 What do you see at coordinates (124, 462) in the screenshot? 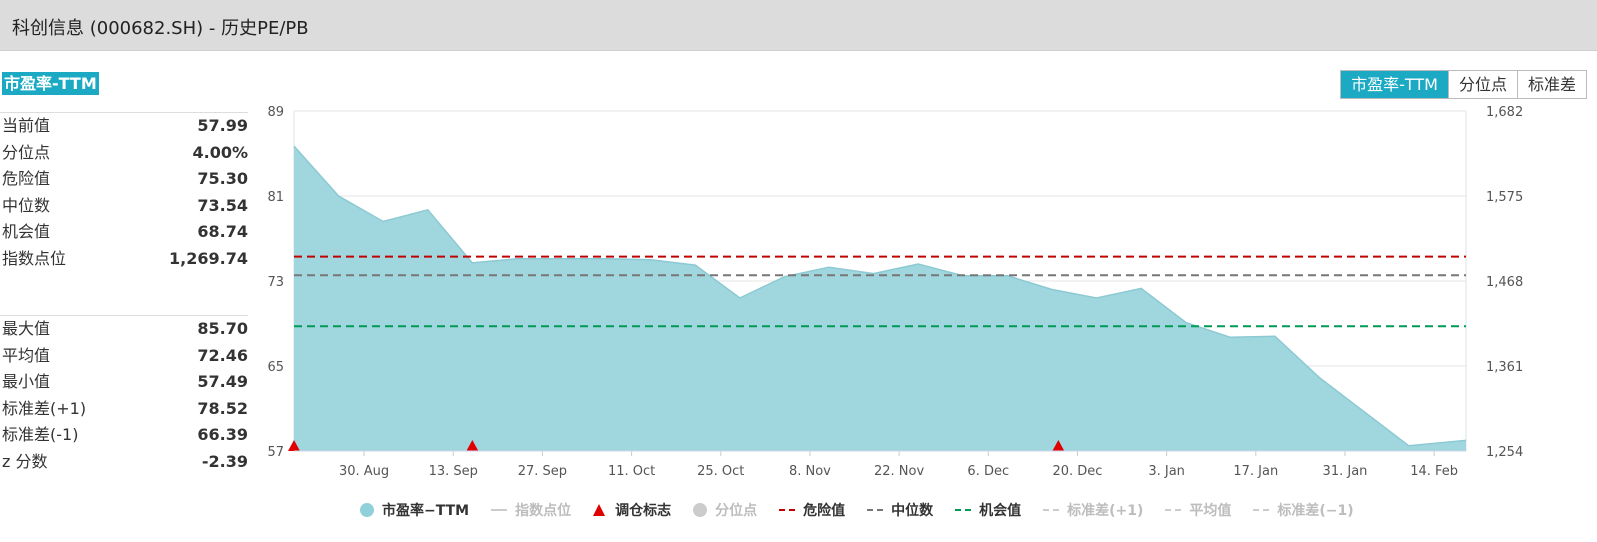
I see `stat-row-zscore: z 分数 -2.39` at bounding box center [124, 462].